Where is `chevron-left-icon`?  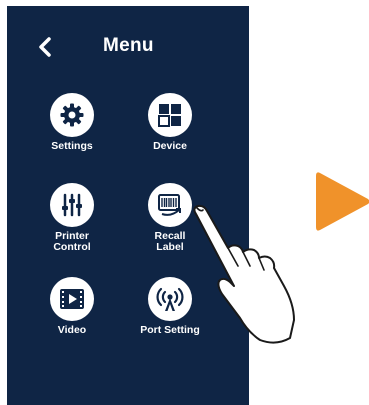 chevron-left-icon is located at coordinates (45, 47).